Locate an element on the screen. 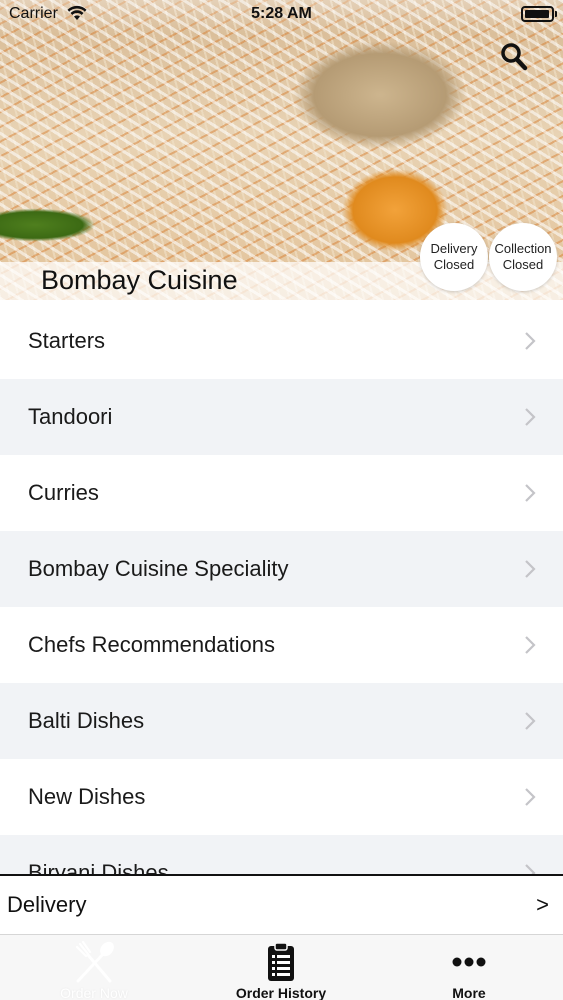 The image size is (563, 1000). tab-label: Order Now is located at coordinates (94, 992).